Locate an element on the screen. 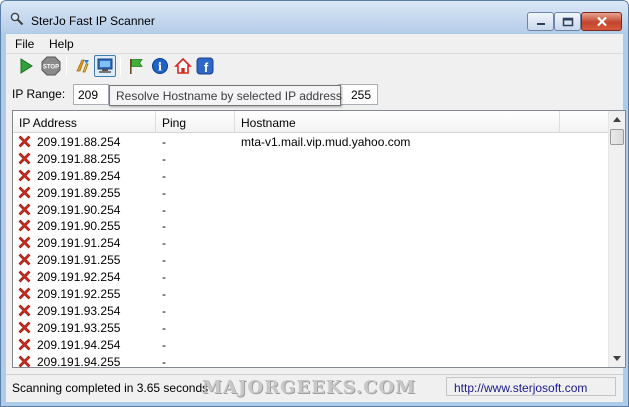  close-icon is located at coordinates (601, 21).